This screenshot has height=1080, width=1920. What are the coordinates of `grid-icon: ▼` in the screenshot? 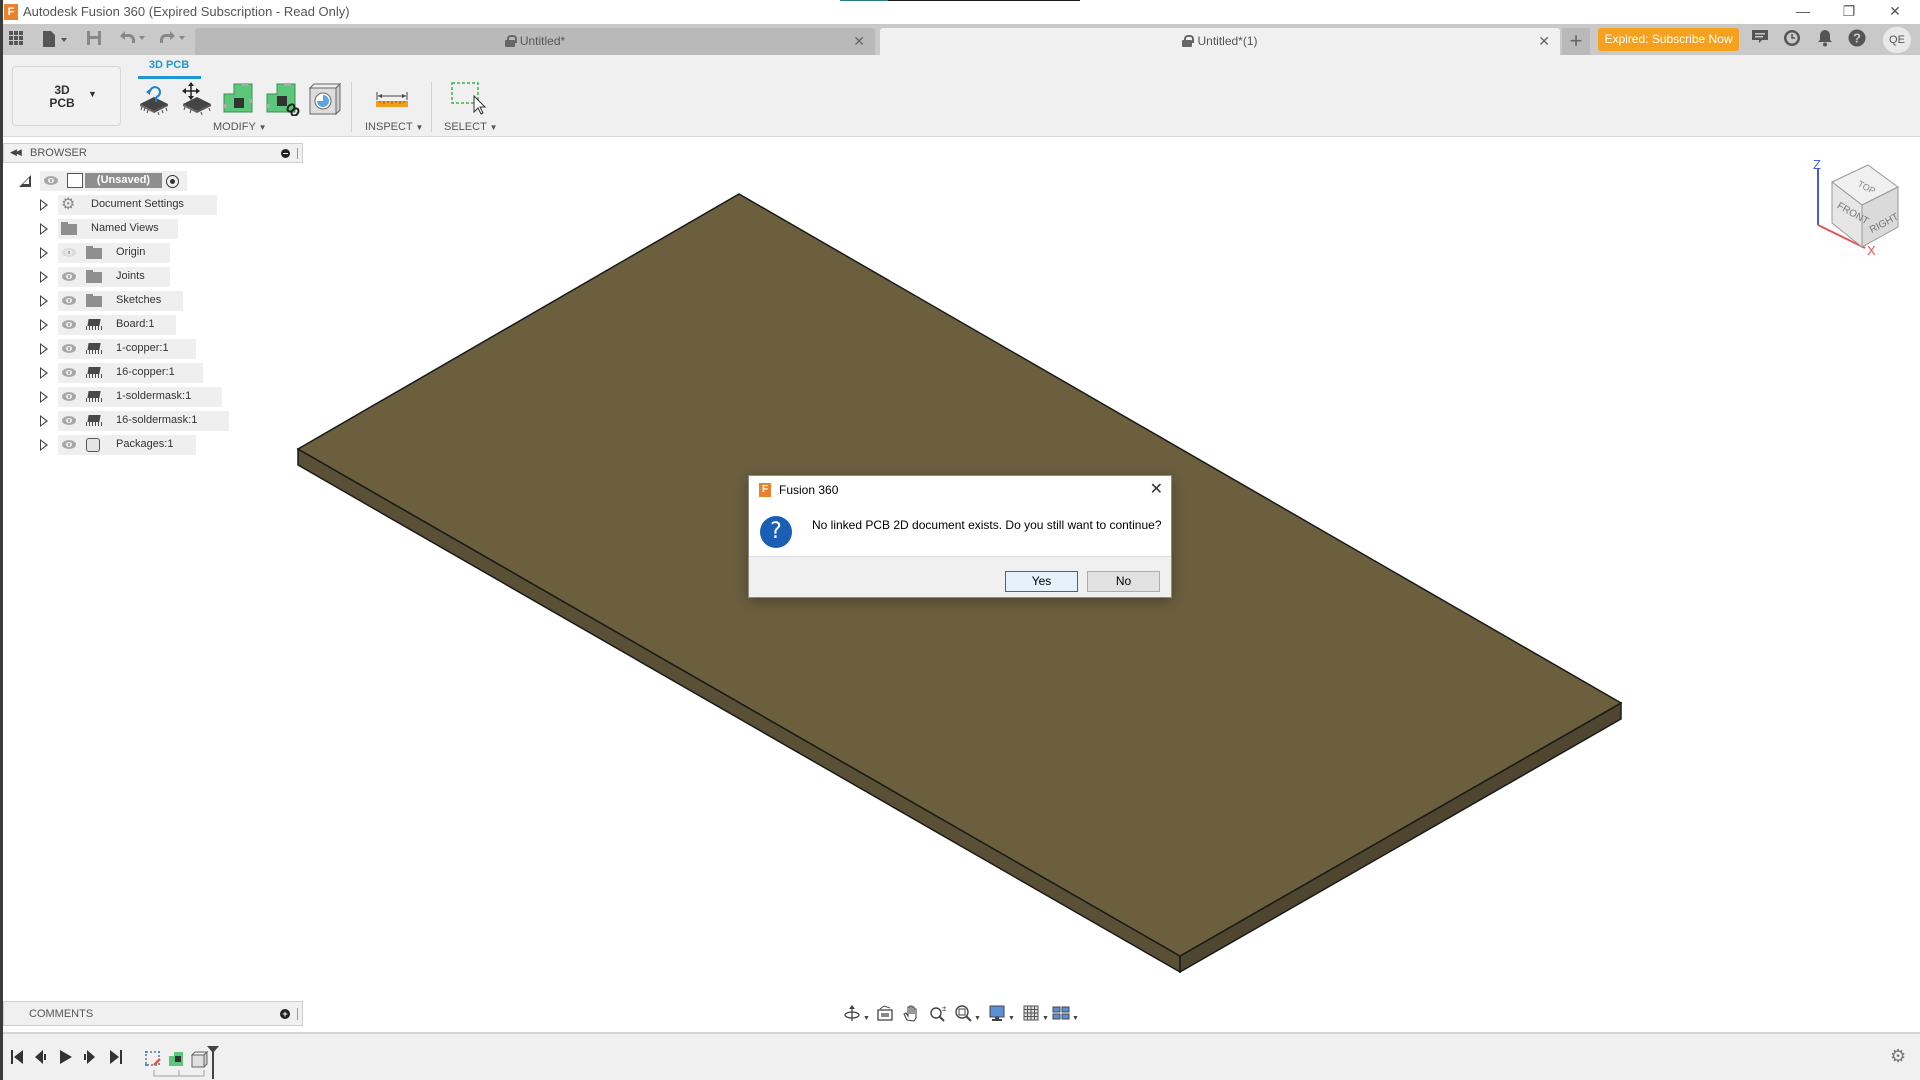 It's located at (1035, 1014).